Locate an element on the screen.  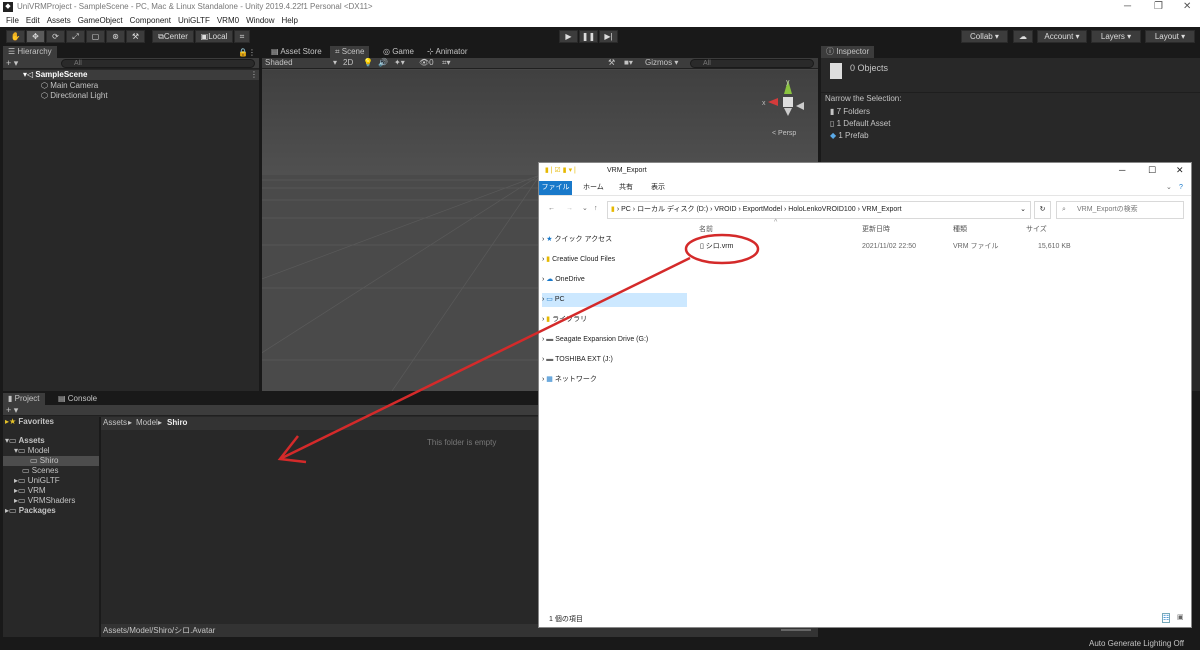
highlight-circle is located at coordinates (722, 249).